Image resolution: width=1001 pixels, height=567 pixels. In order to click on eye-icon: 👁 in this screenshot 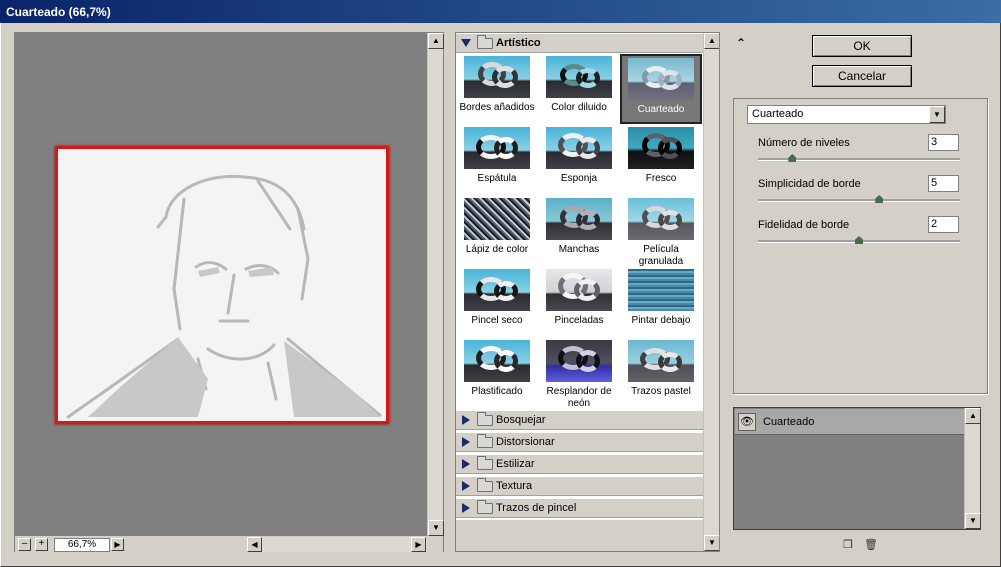, I will do `click(747, 422)`.